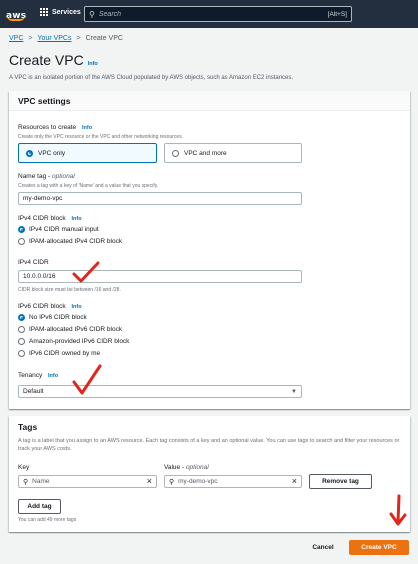  I want to click on tag-key-input: ⚲ Name ×, so click(87, 481).